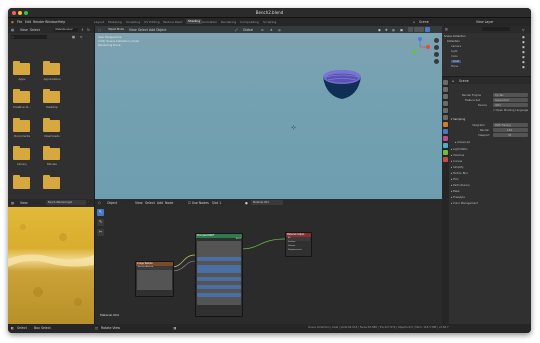 This screenshot has height=343, width=540. I want to click on snap-icon: ⋔, so click(271, 30).